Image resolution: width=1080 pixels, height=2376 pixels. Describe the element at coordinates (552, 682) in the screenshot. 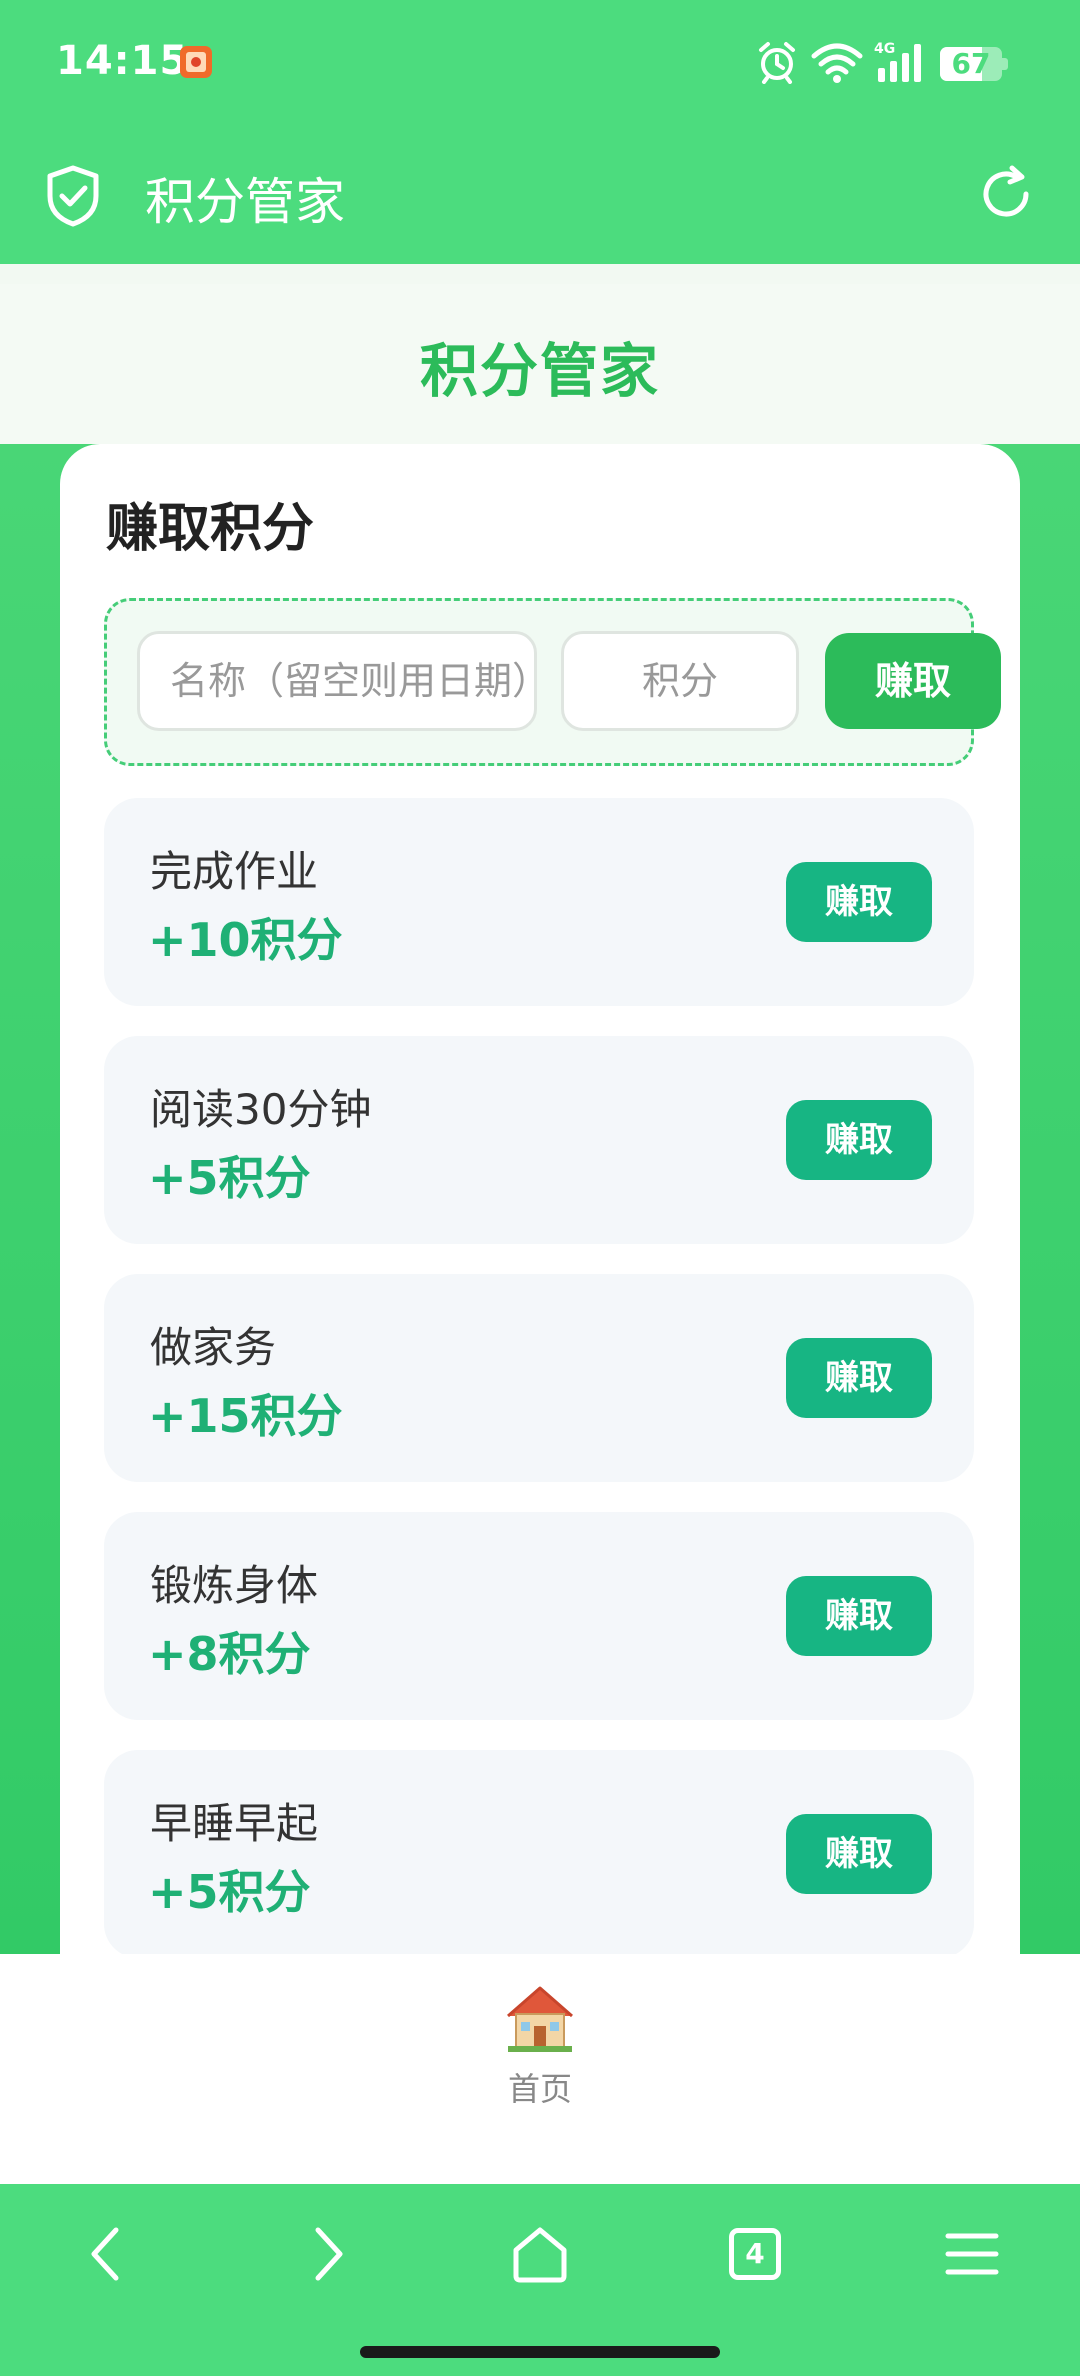

I see `custom-earn-form: 名称（留空则用日期） 积分 赚取` at that location.